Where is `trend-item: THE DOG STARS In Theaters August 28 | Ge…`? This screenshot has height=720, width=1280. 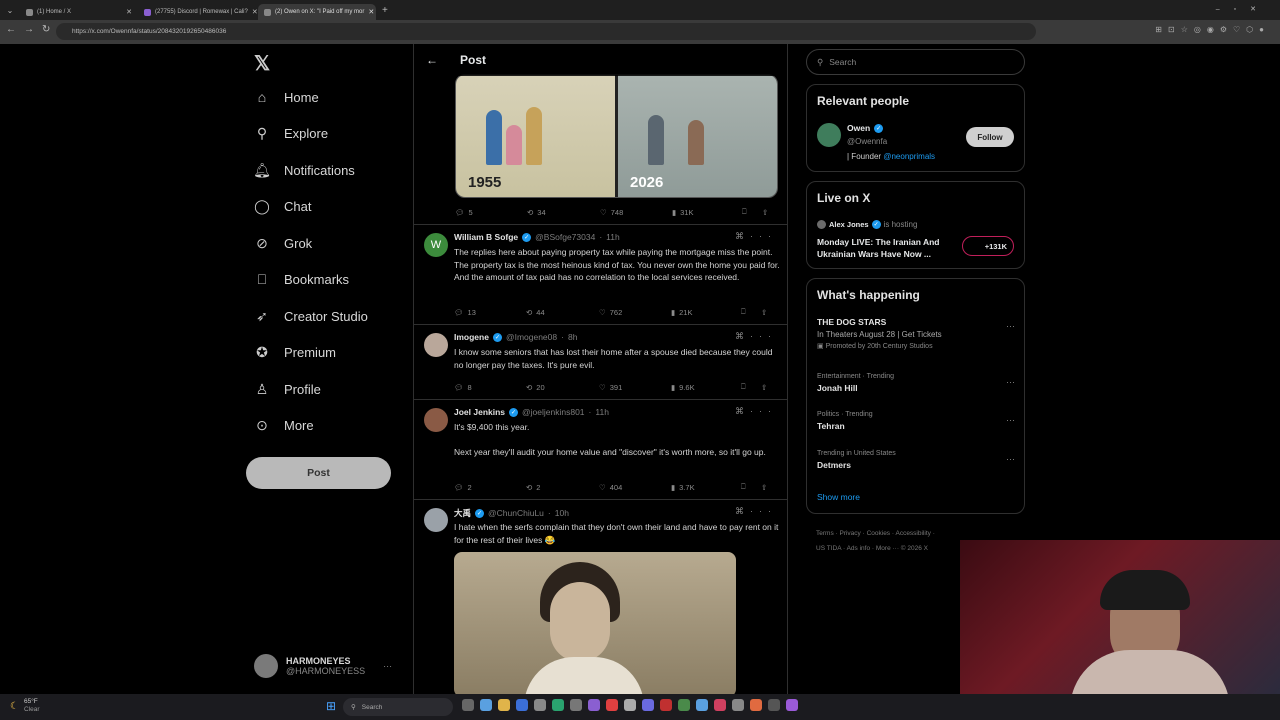 trend-item: THE DOG STARS In Theaters August 28 | Ge… is located at coordinates (916, 333).